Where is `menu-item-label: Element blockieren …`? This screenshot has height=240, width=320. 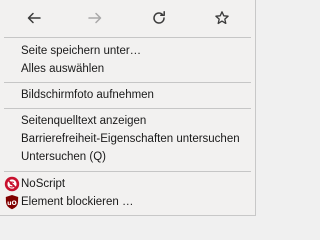 menu-item-label: Element blockieren … is located at coordinates (77, 202).